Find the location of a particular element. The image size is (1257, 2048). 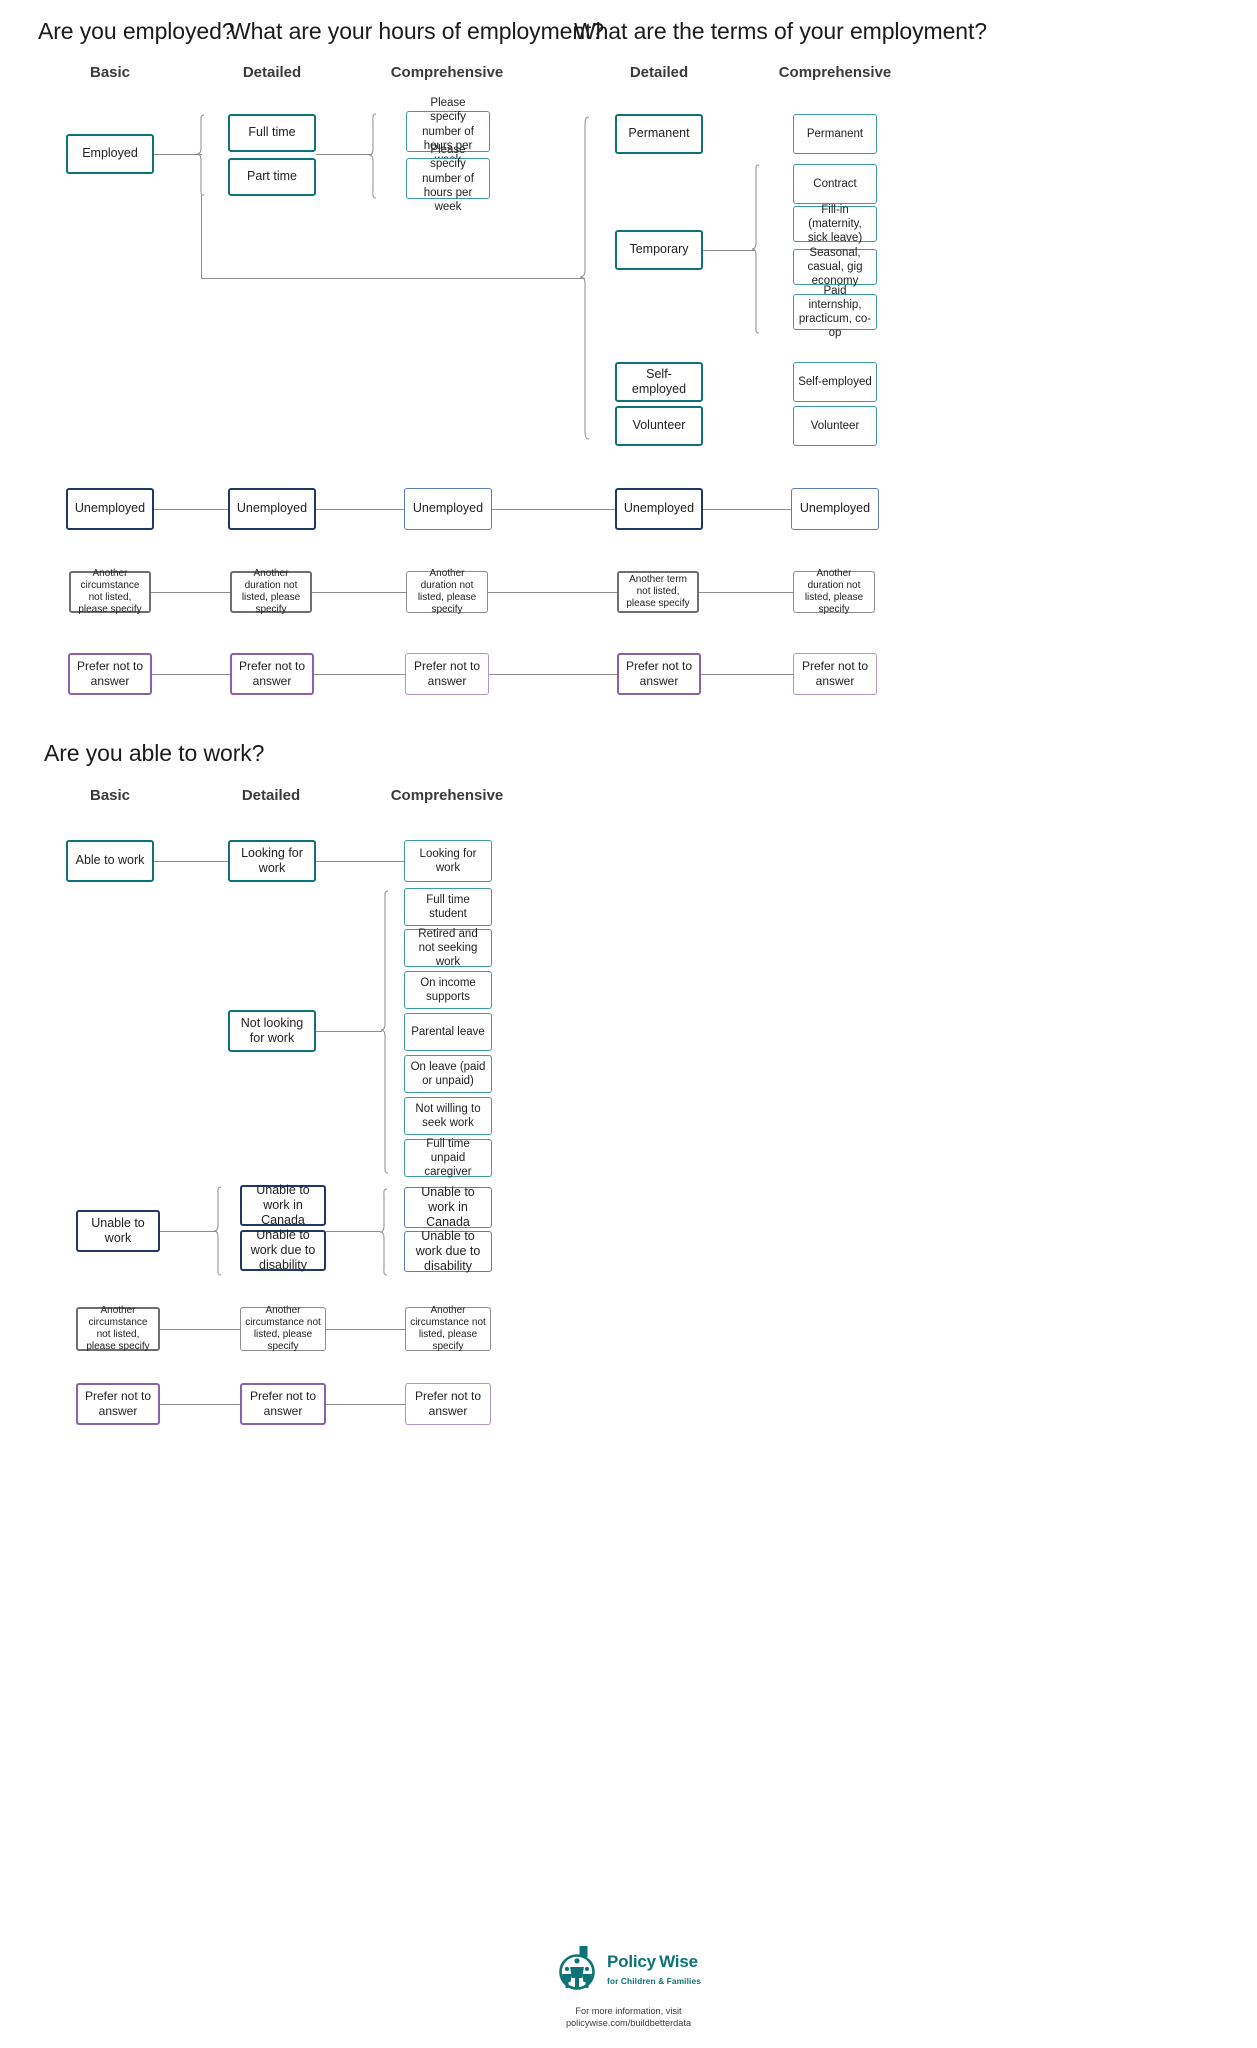

node-prefer-not-to-answer-detailed-hours: Prefer not to answer is located at coordinates (272, 674).